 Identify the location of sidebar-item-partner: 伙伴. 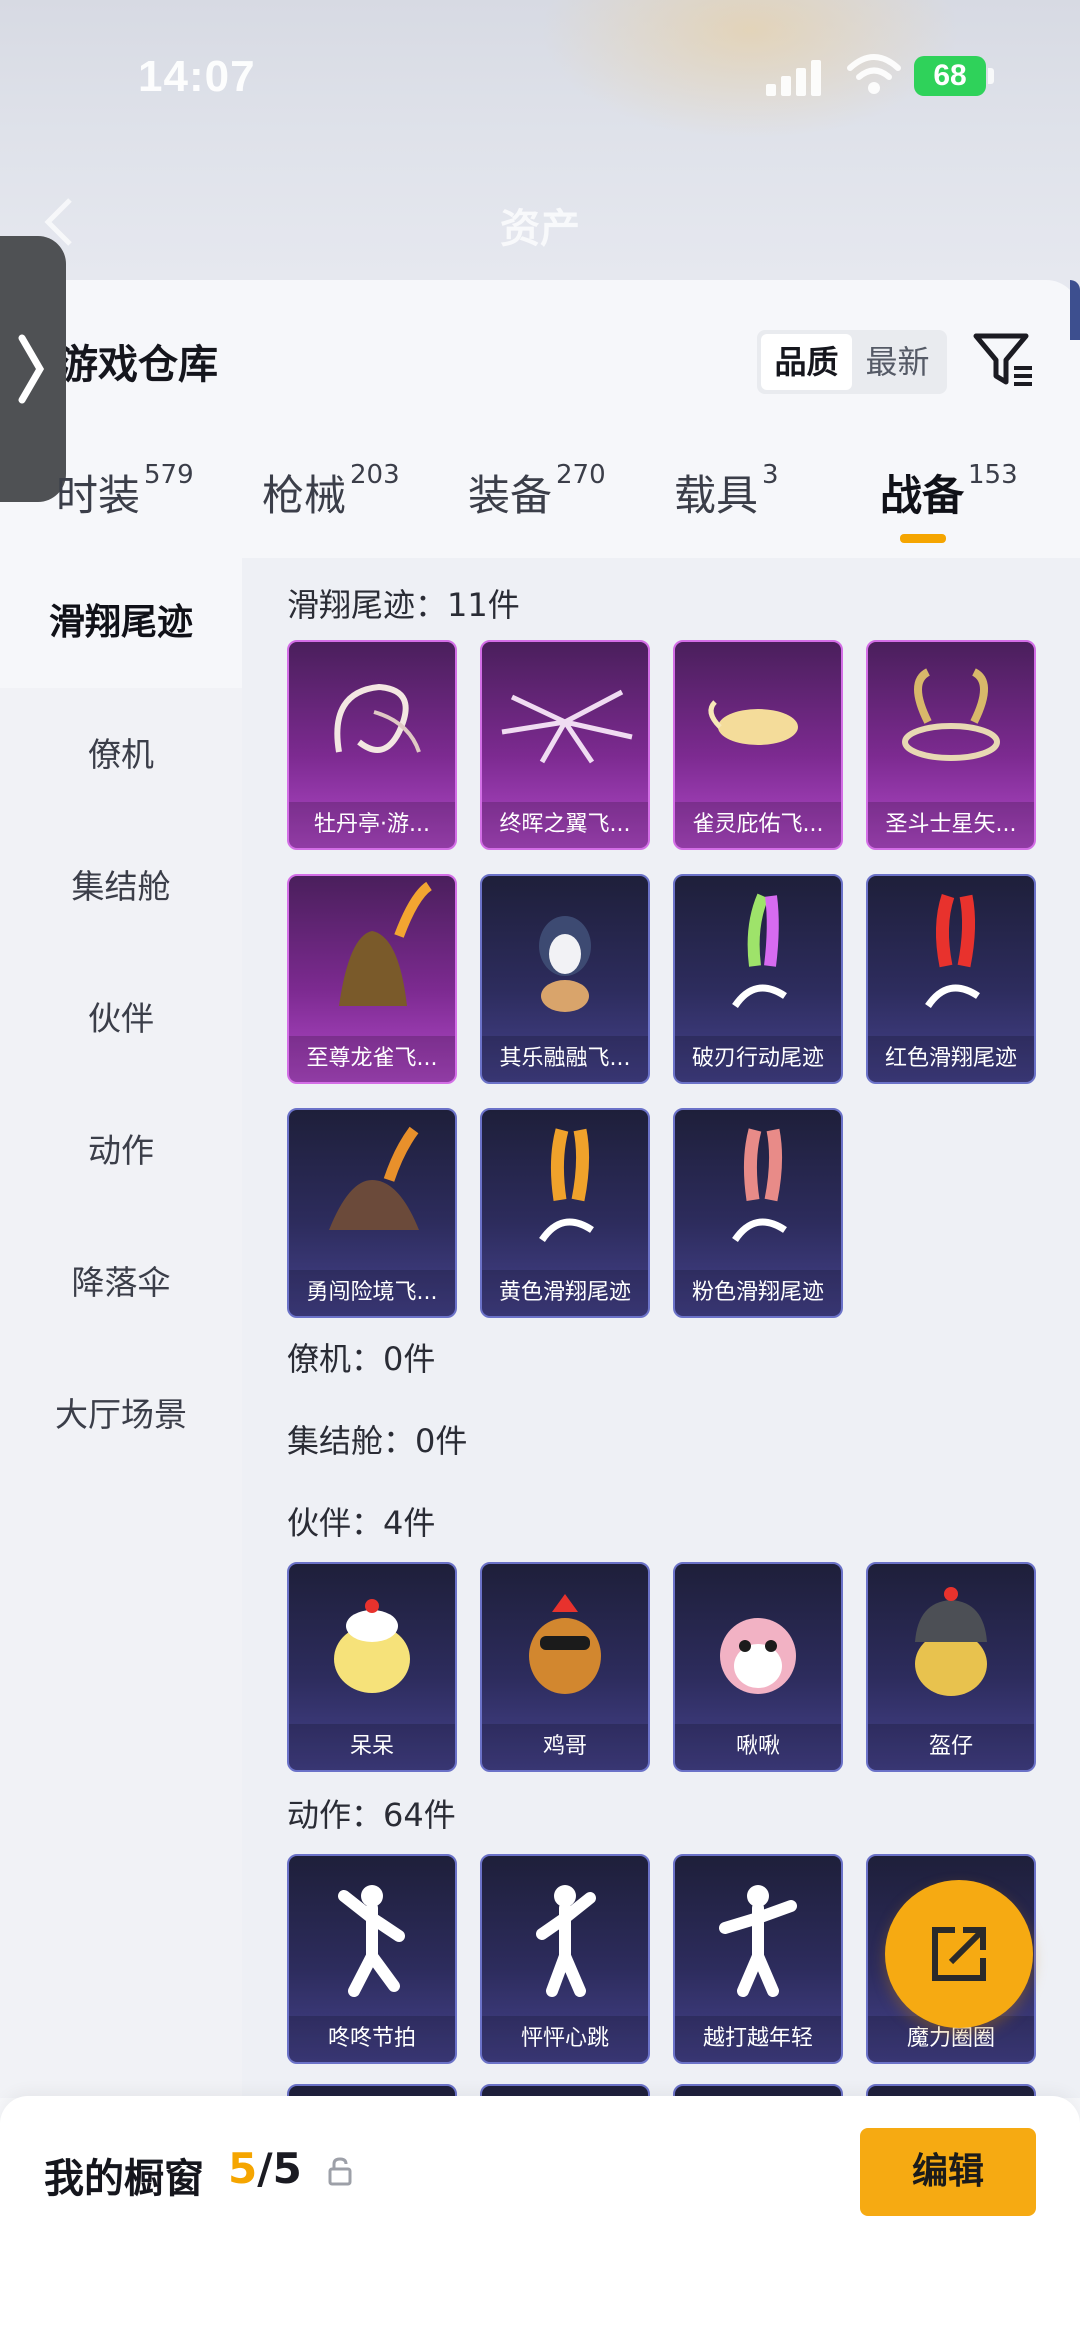
(121, 1019).